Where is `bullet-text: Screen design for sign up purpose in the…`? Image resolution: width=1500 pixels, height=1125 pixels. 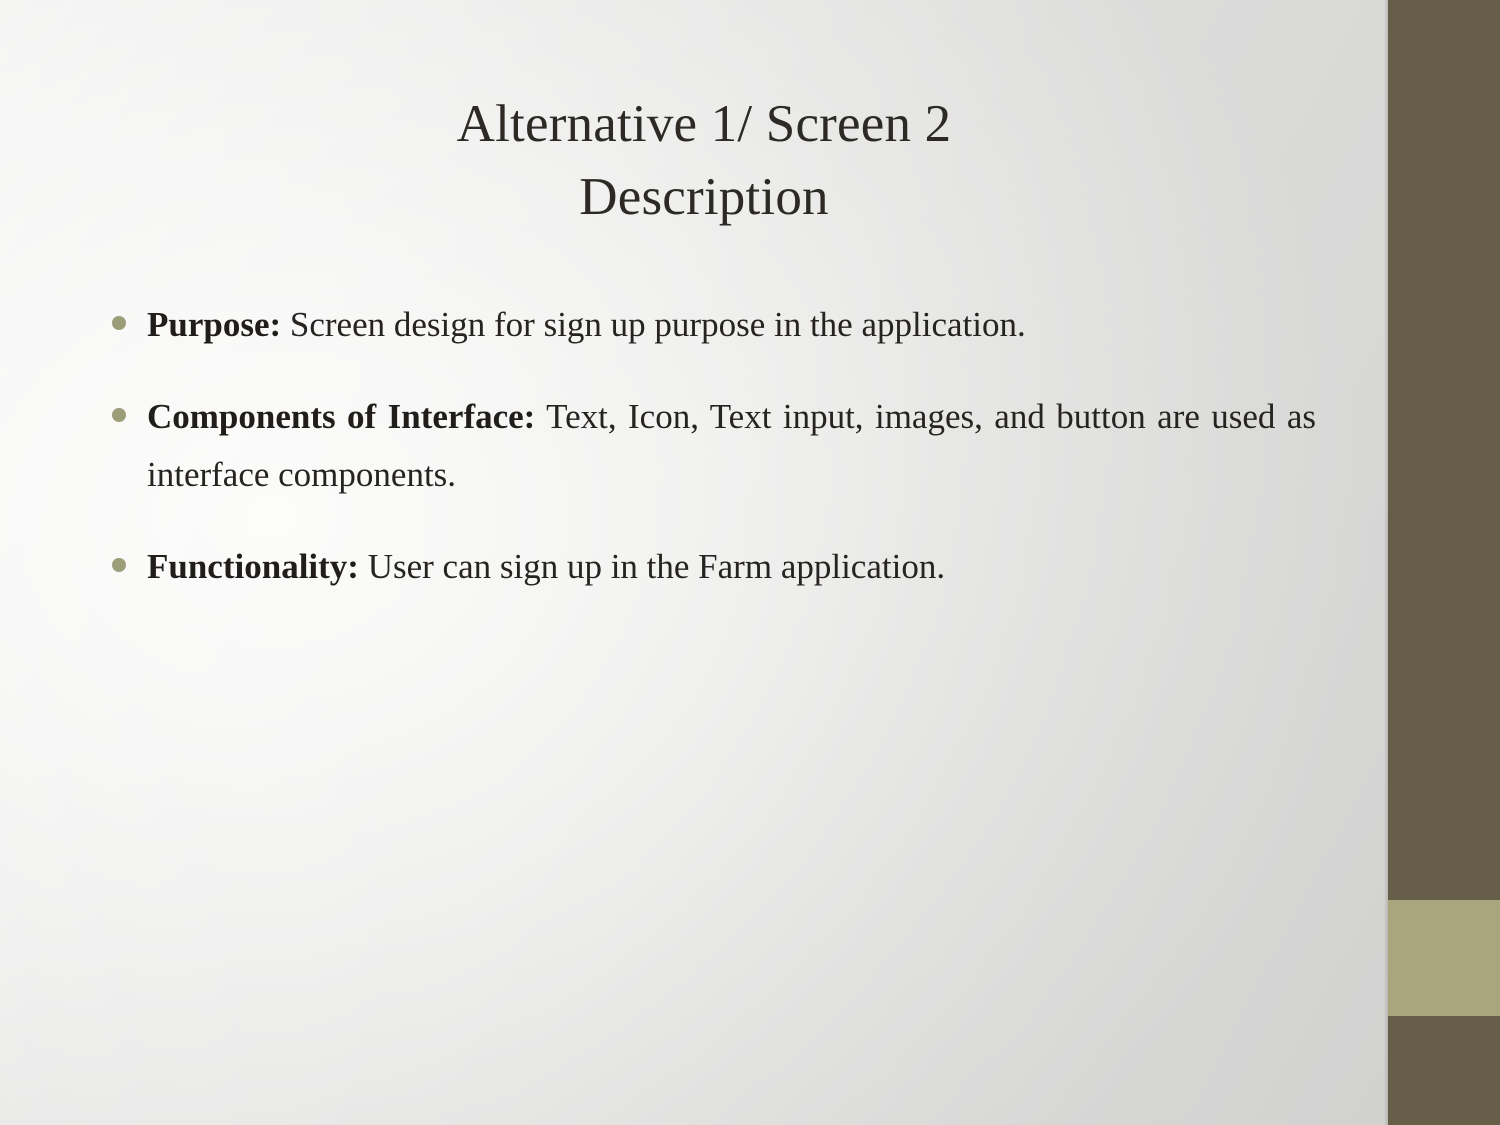 bullet-text: Screen design for sign up purpose in the… is located at coordinates (653, 324).